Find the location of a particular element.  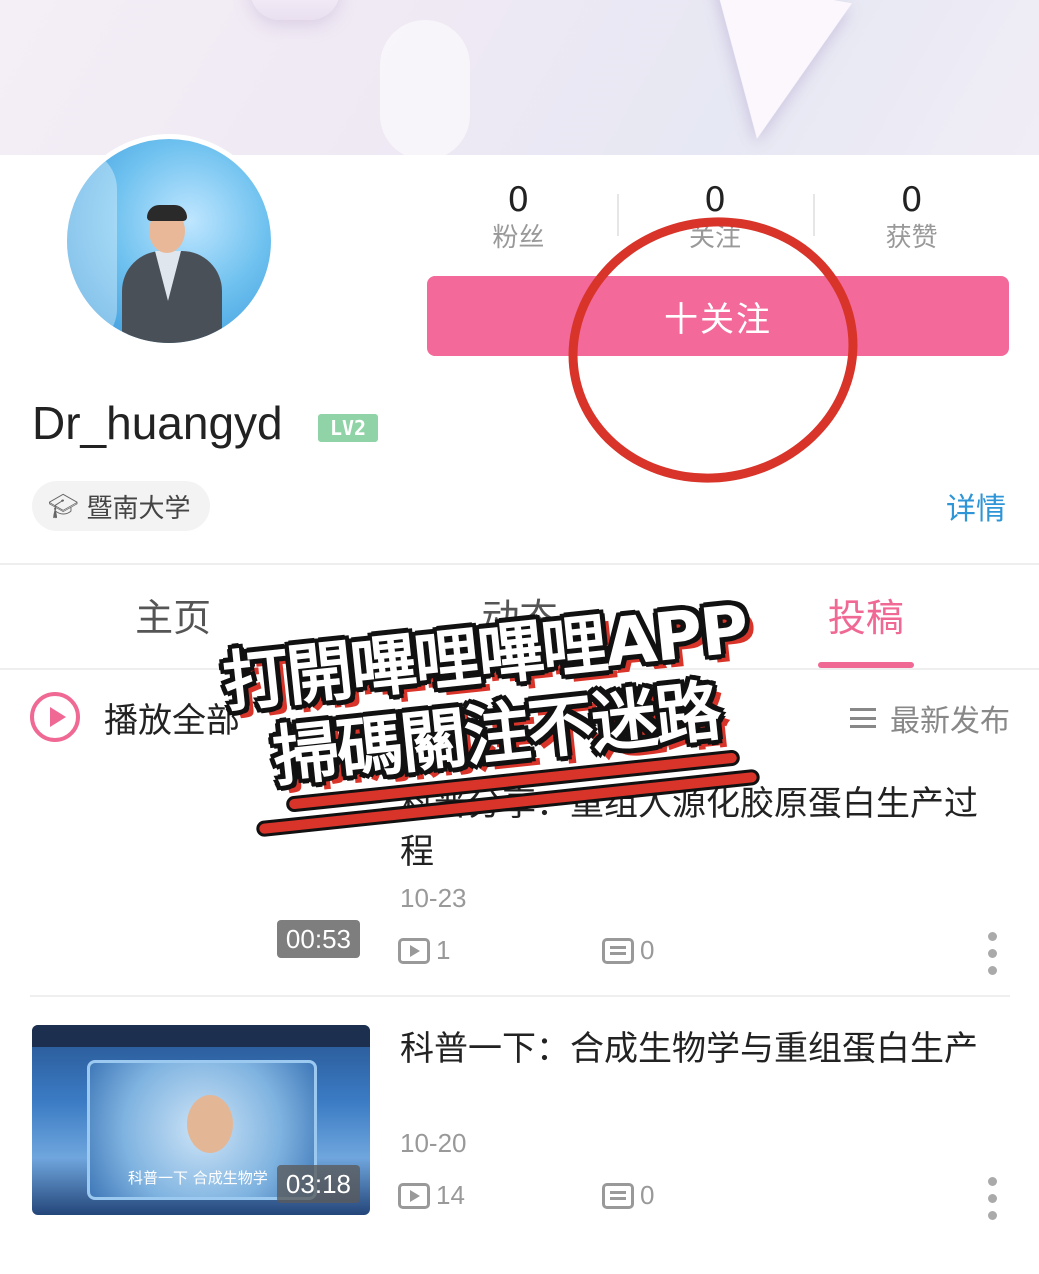

video-plays: 1 is located at coordinates (424, 950).